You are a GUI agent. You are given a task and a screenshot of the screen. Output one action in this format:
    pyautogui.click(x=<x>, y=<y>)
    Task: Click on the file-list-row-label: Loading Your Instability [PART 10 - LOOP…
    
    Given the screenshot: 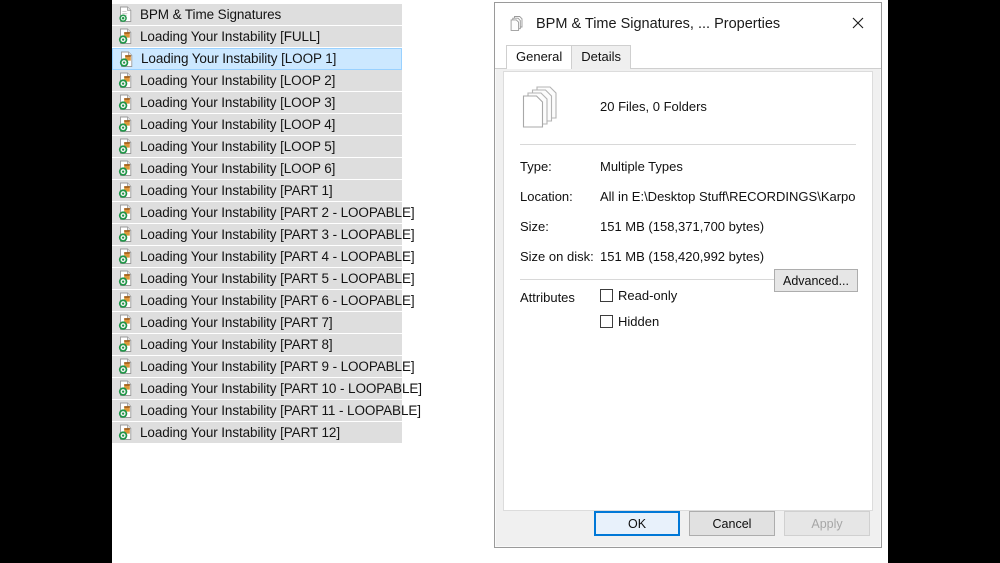 What is the action you would take?
    pyautogui.click(x=281, y=388)
    